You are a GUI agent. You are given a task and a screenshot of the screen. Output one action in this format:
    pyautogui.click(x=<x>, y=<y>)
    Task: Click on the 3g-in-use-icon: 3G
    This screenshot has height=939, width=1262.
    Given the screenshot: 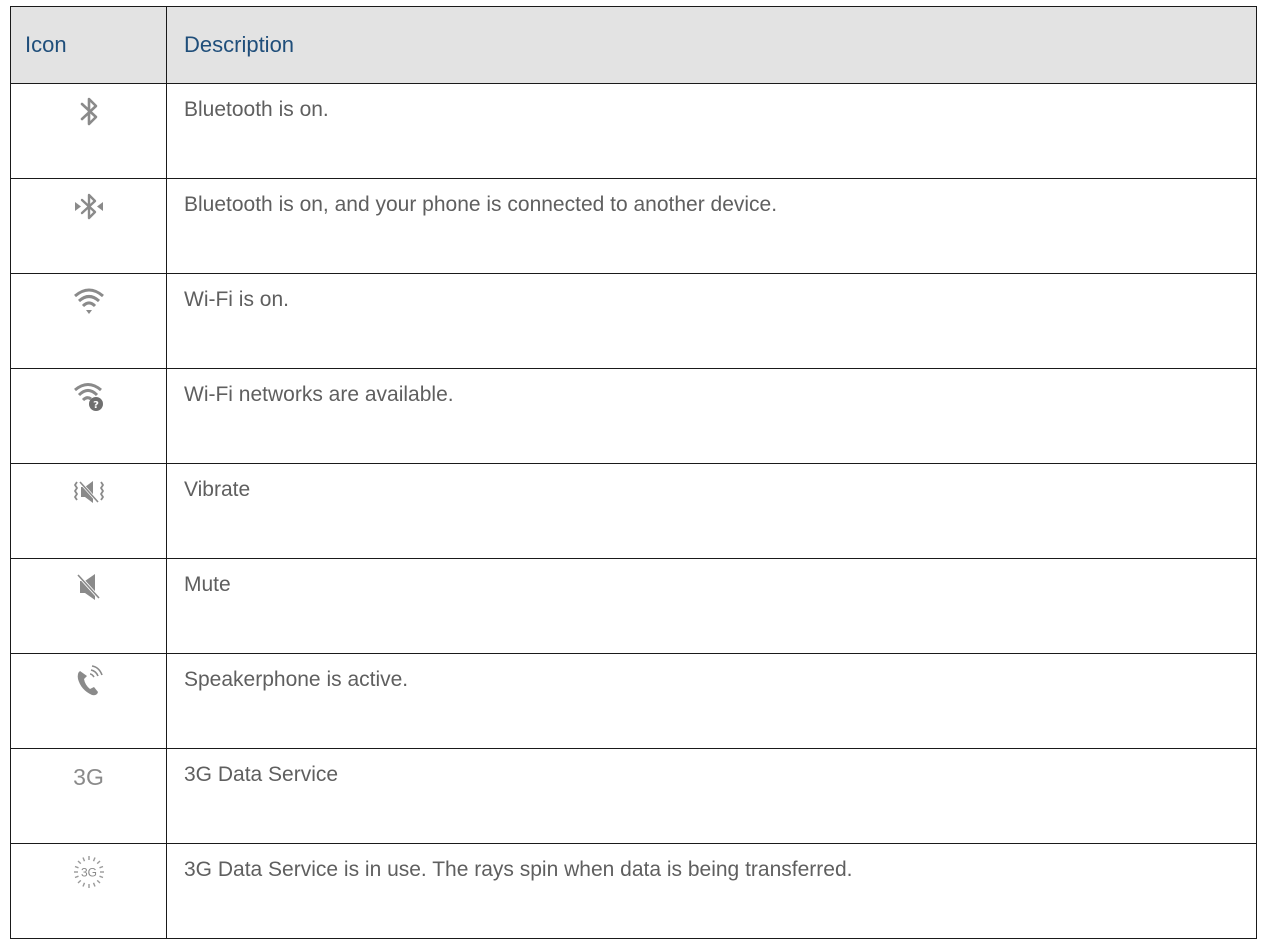 What is the action you would take?
    pyautogui.click(x=89, y=872)
    